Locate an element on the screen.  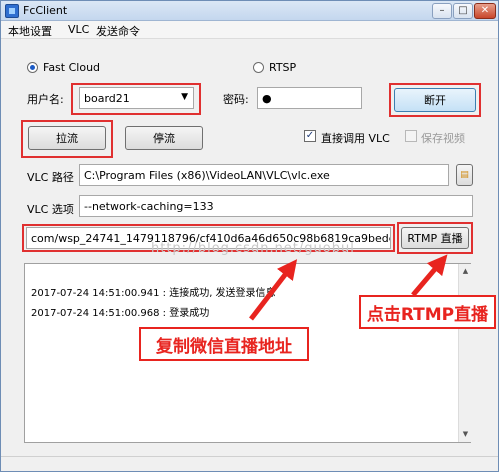
callout-click-rtmp: 点击RTMP直播 is located at coordinates (427, 312).